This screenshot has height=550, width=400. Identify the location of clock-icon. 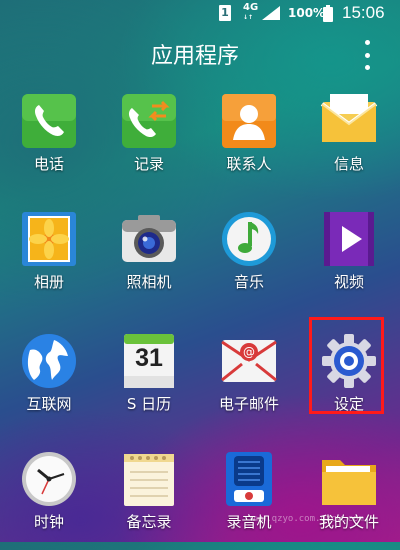
(49, 479).